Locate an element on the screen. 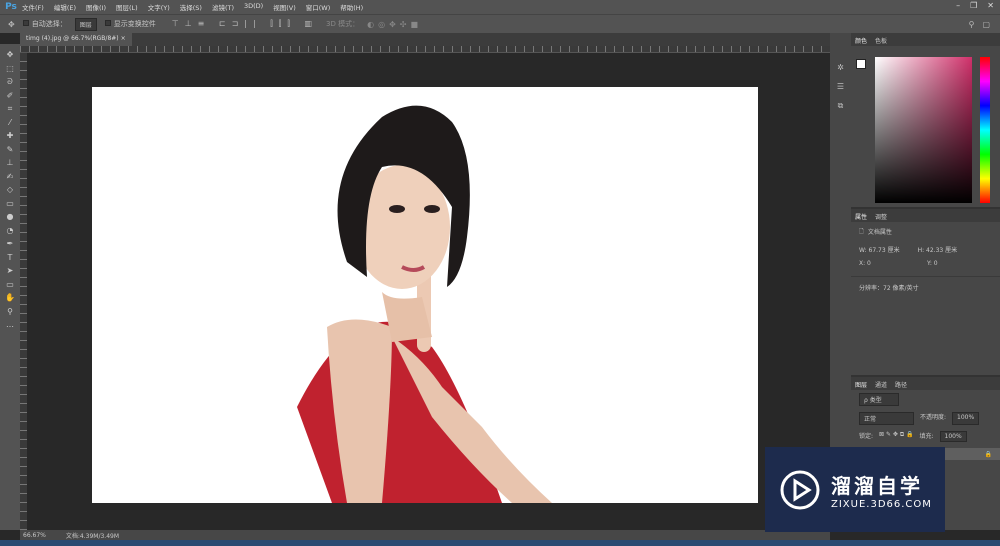 The height and width of the screenshot is (546, 1000). tab-properties: 属性 is located at coordinates (861, 216).